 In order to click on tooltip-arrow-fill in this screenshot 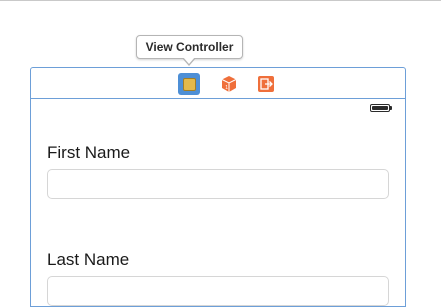, I will do `click(189, 60)`.